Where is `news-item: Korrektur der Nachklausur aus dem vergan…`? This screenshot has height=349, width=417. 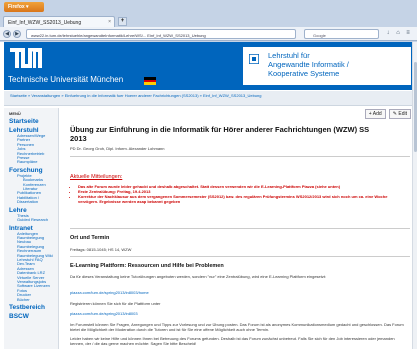
news-item: Korrektur der Nachklausur aus dem vergan… is located at coordinates (240, 199).